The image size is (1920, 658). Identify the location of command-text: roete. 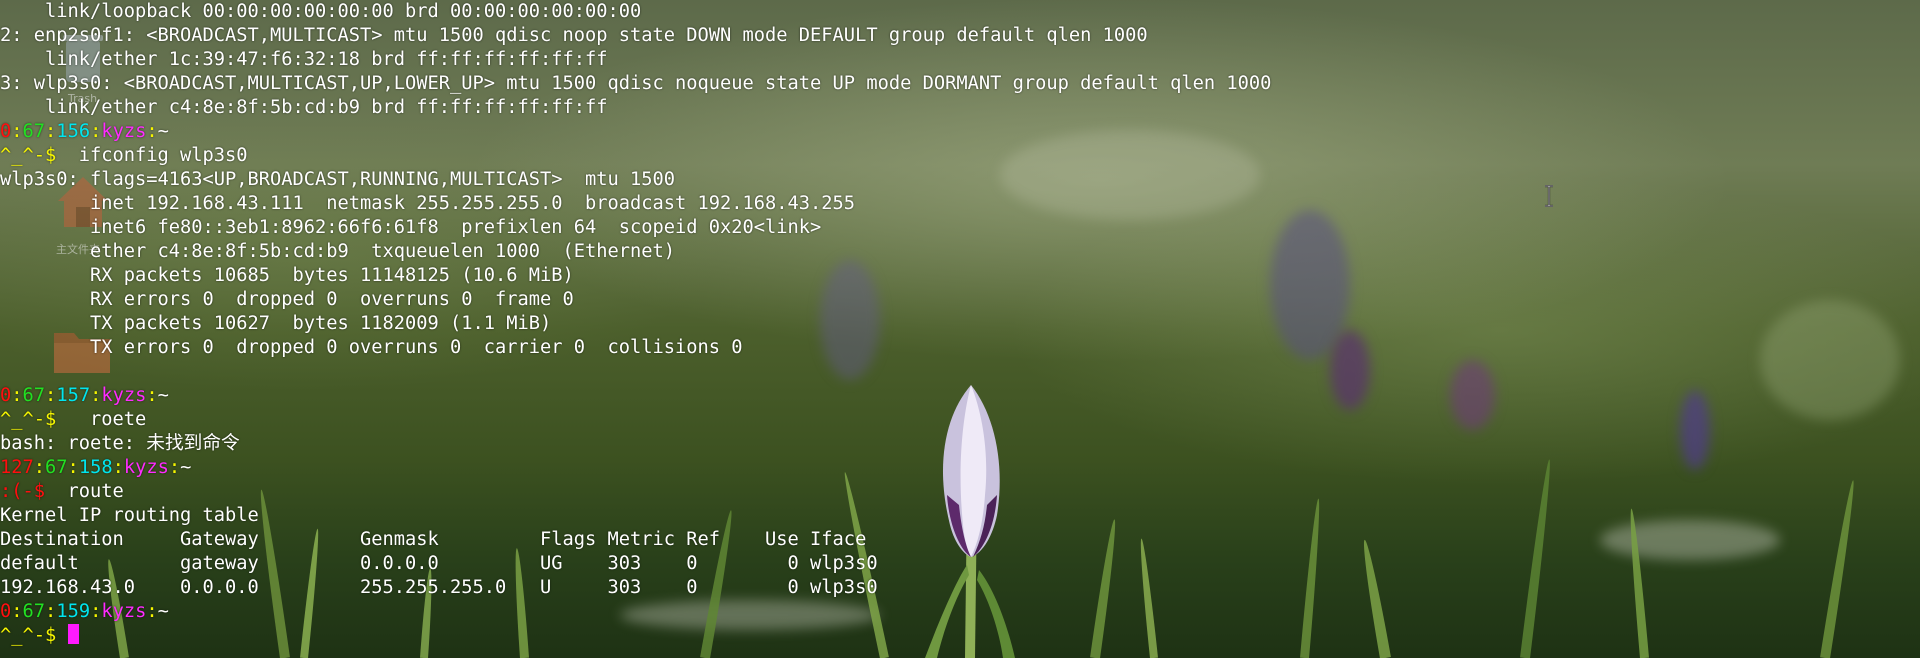
(101, 419).